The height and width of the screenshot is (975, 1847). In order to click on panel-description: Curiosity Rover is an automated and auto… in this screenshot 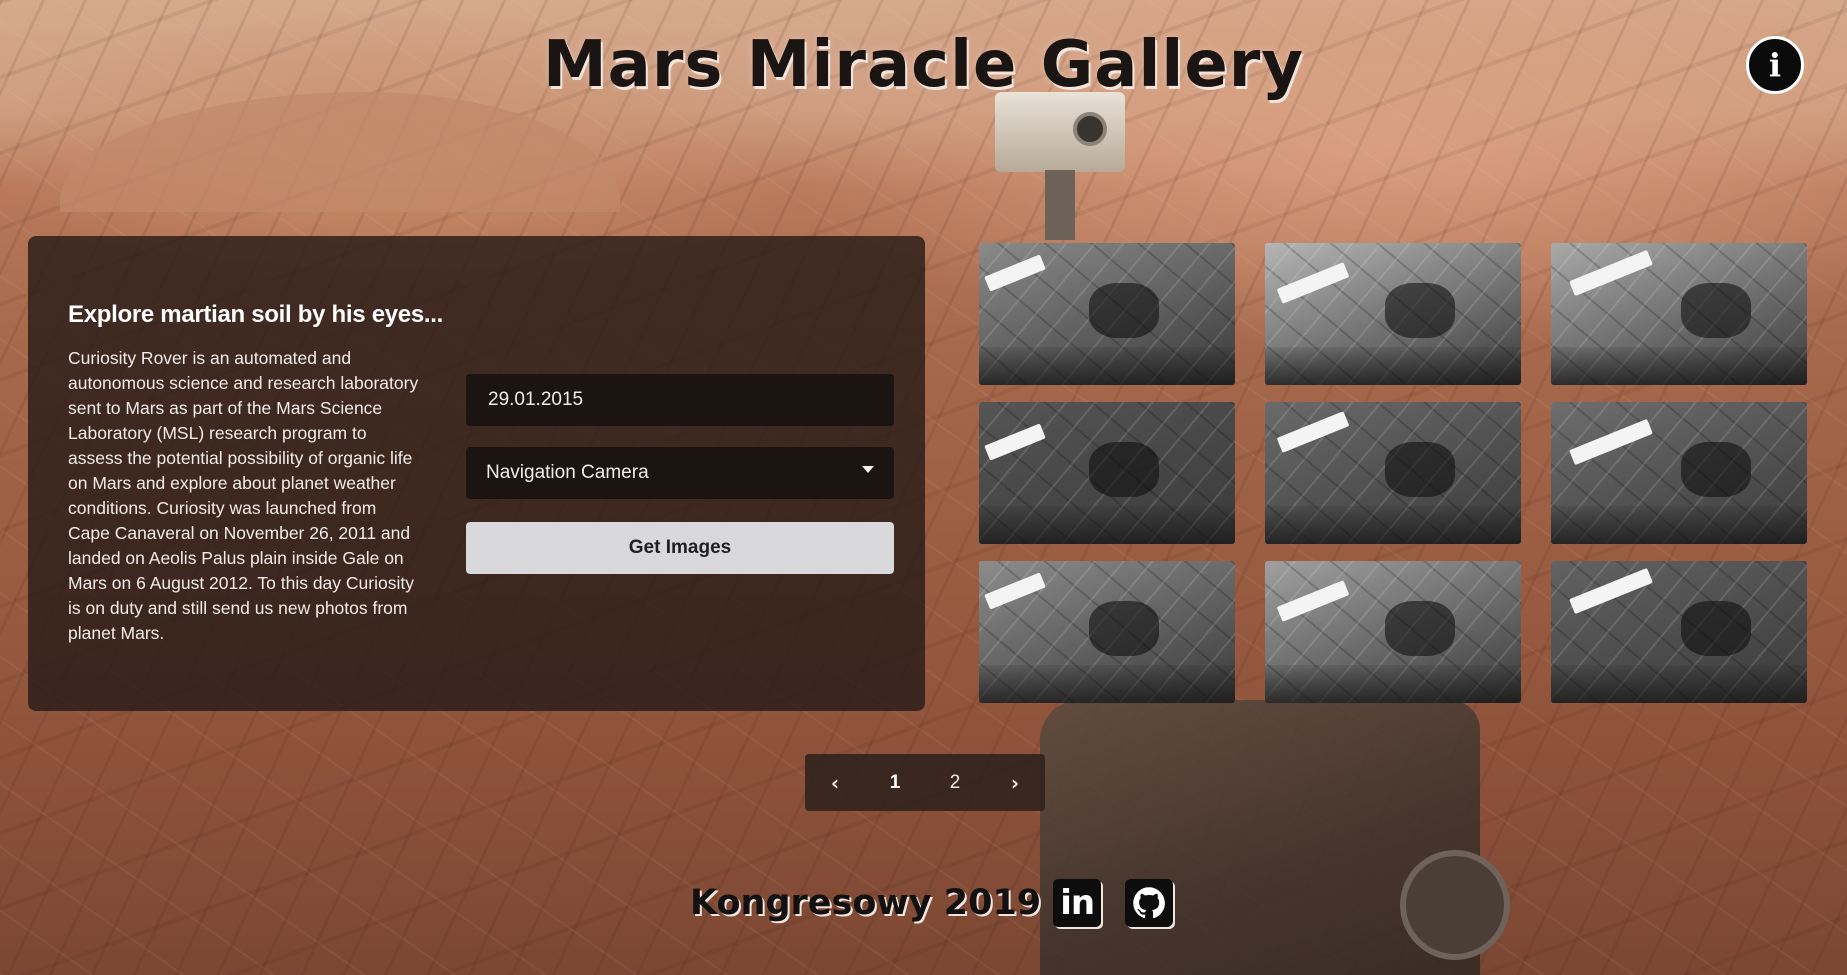, I will do `click(243, 495)`.